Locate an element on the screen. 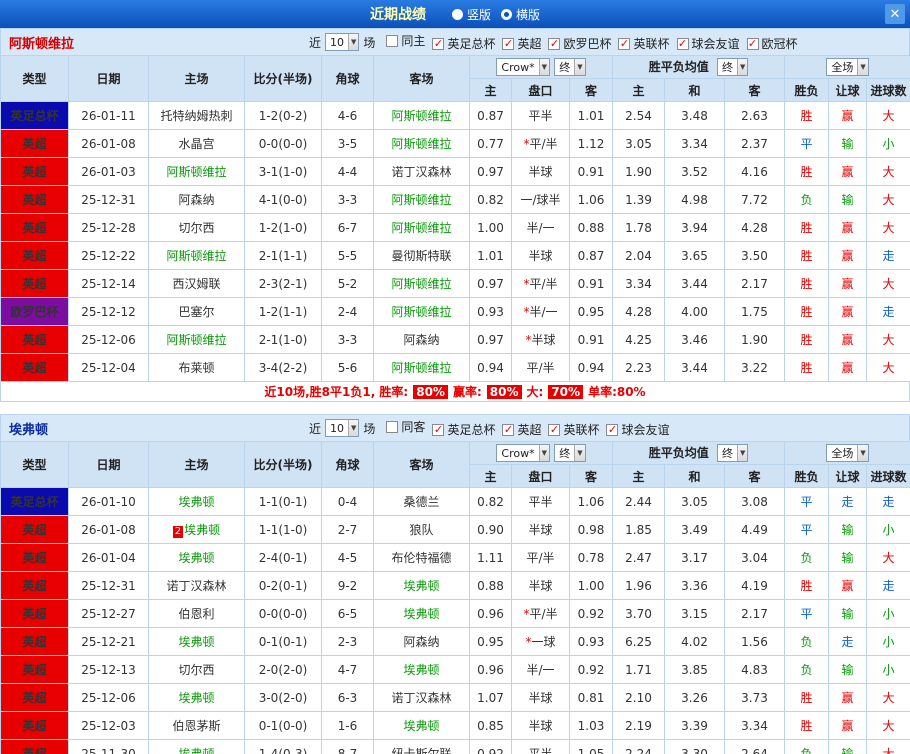 The image size is (910, 754). match-score: 3-4(2-2) is located at coordinates (283, 367).